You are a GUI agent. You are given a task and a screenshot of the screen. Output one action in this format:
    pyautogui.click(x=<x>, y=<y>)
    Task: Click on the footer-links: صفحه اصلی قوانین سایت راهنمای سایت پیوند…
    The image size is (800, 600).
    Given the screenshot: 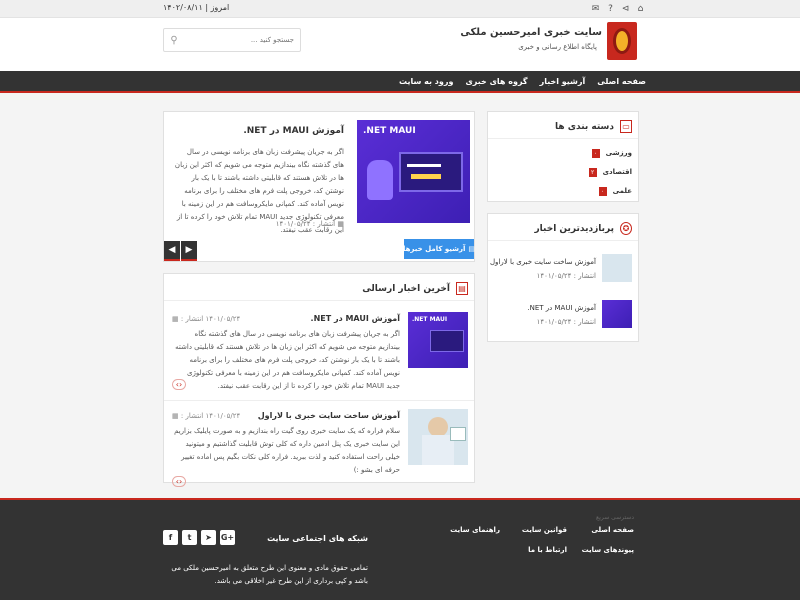 What is the action you would take?
    pyautogui.click(x=534, y=546)
    